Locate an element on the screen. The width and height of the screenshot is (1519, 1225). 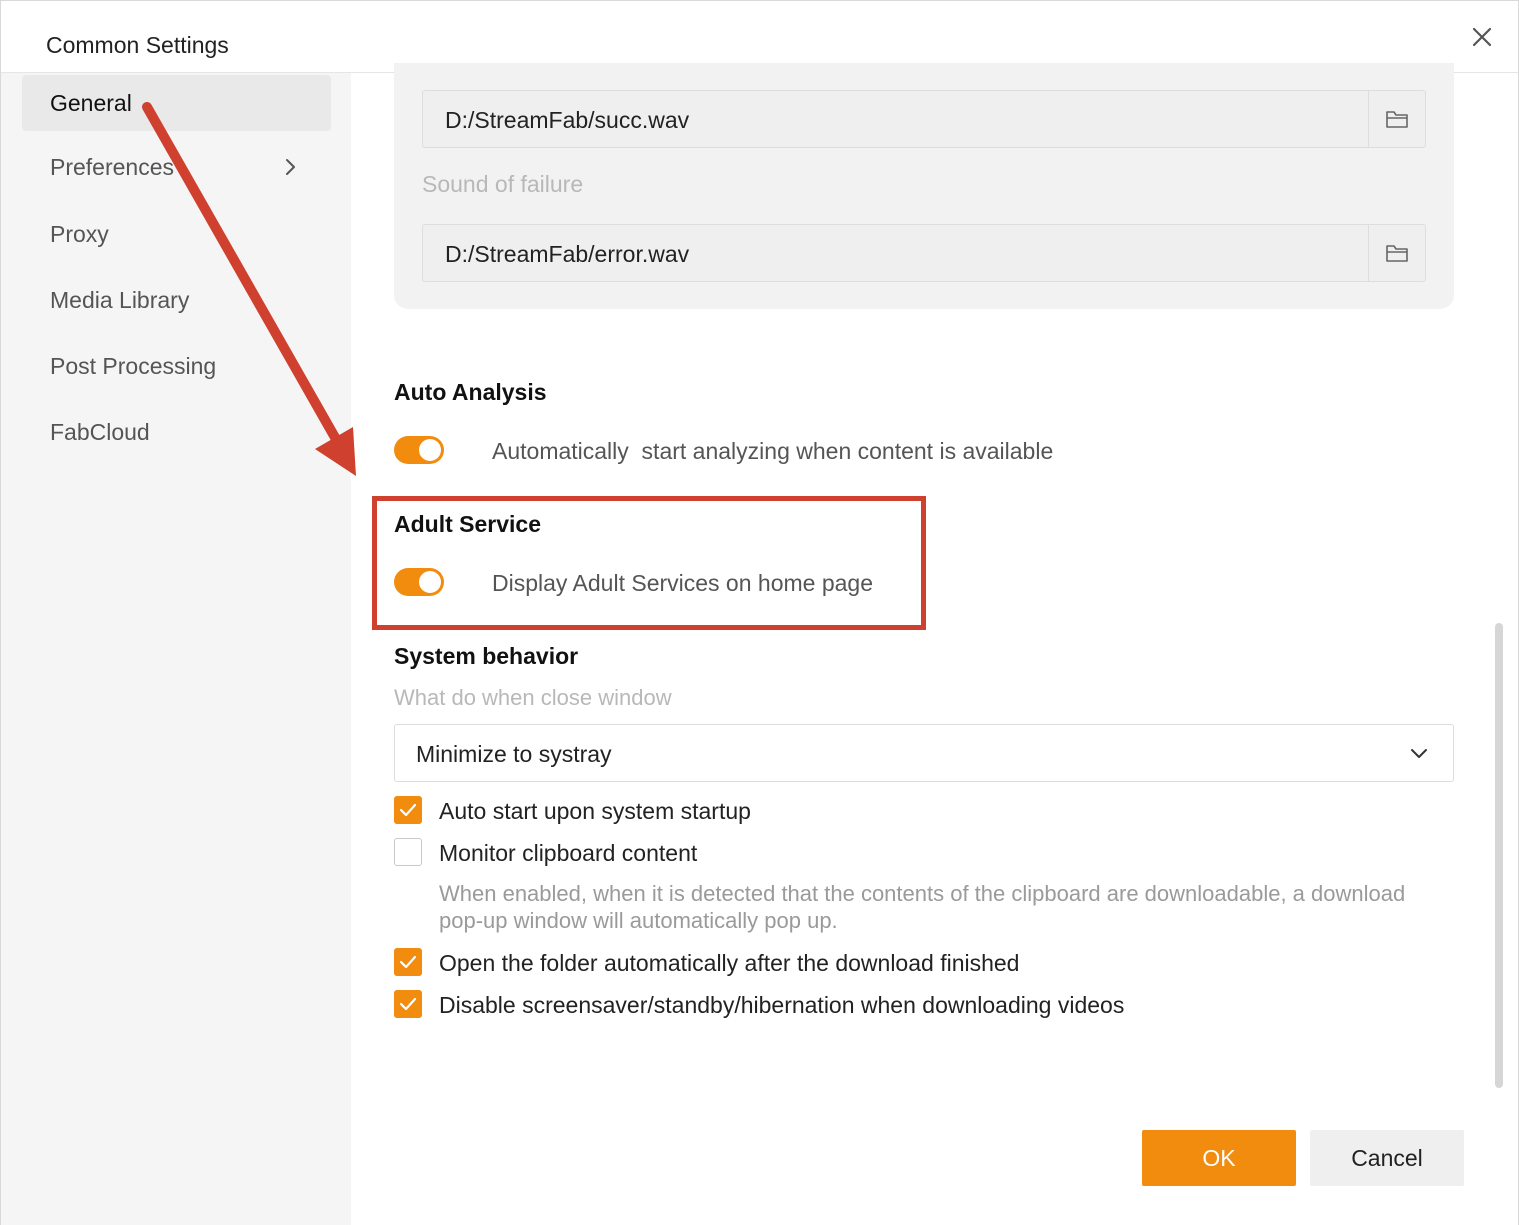
auto-start-checkbox is located at coordinates (408, 810).